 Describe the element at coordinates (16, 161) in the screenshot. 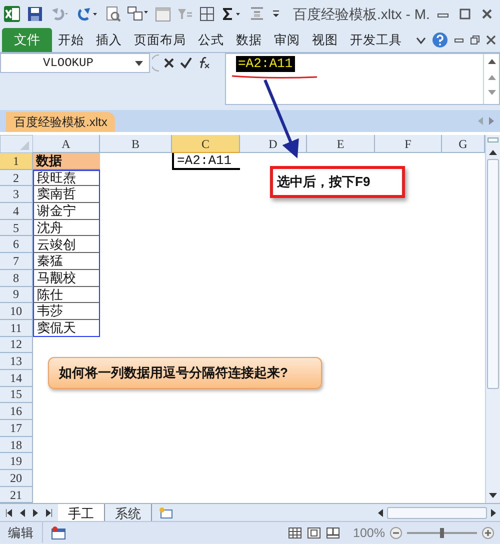

I see `row-header: 1` at that location.